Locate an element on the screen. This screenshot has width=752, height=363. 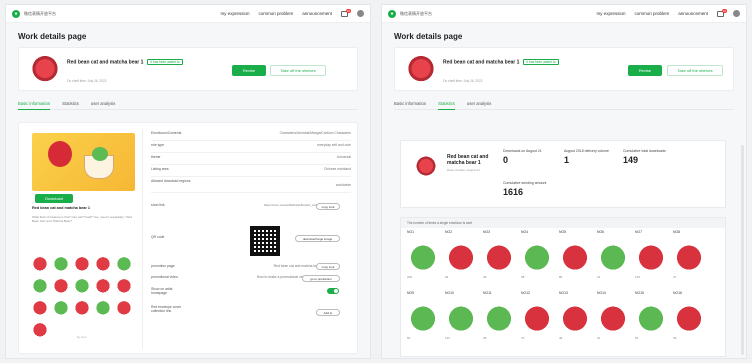
copy-link-button: copy Link is located at coordinates (328, 206).